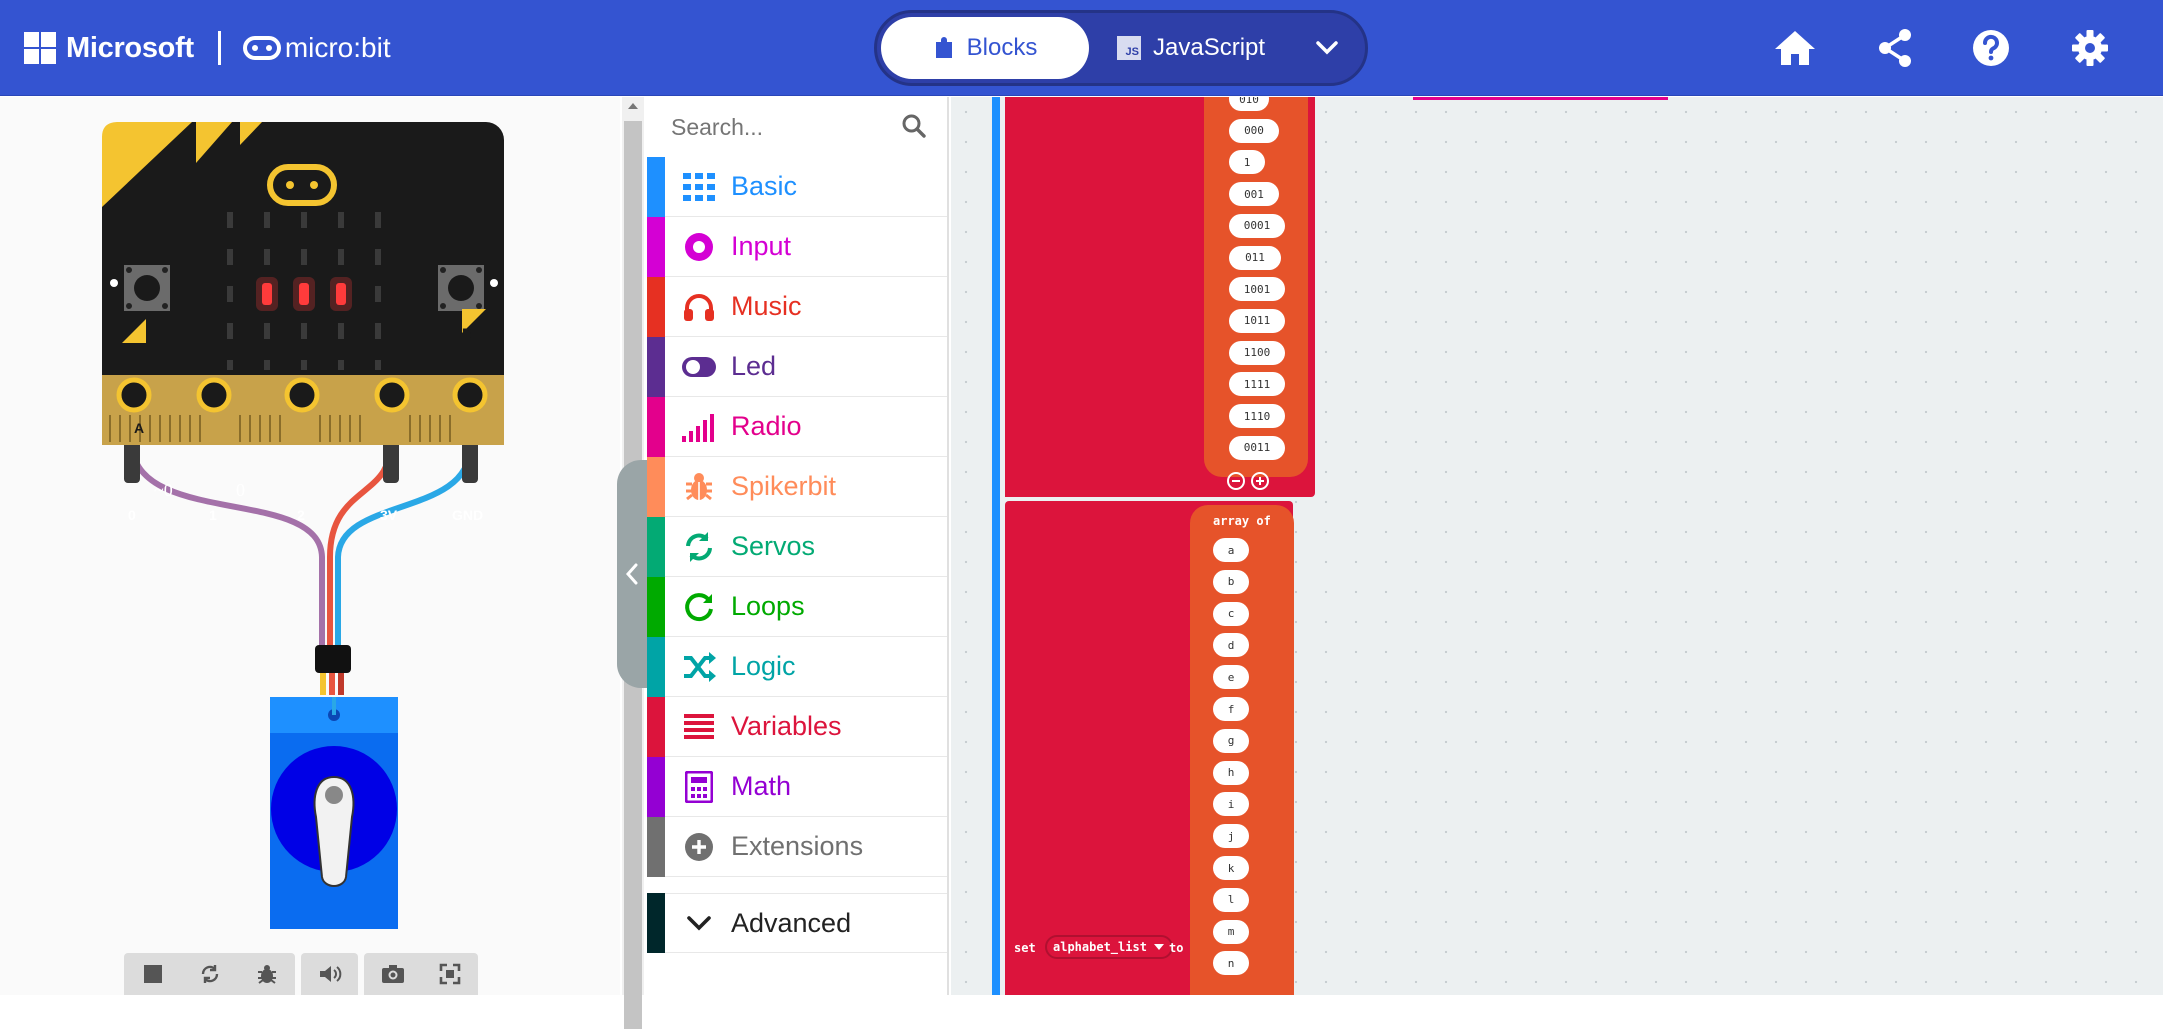 The height and width of the screenshot is (1029, 2163). I want to click on sync-icon, so click(699, 547).